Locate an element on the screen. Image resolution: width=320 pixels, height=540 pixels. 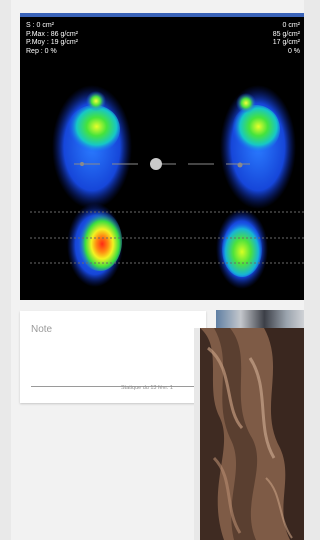
left-footprint is located at coordinates (92, 186).